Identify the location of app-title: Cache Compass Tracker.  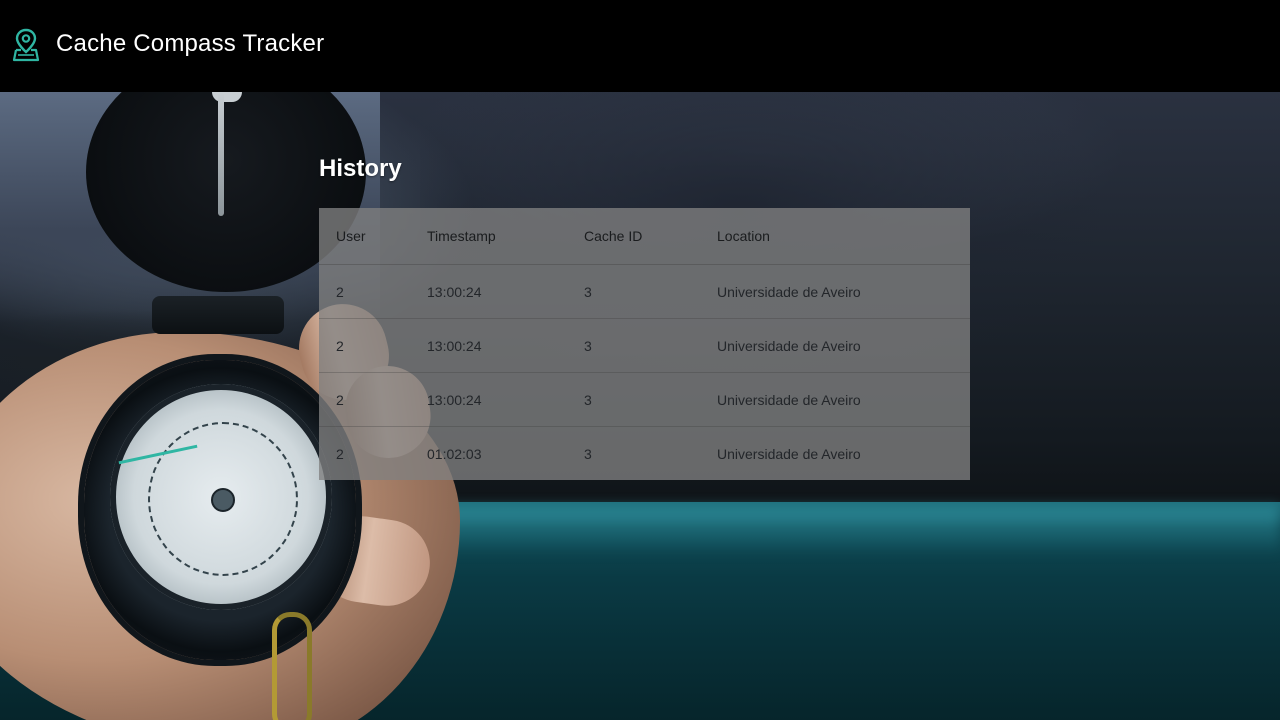
(190, 43).